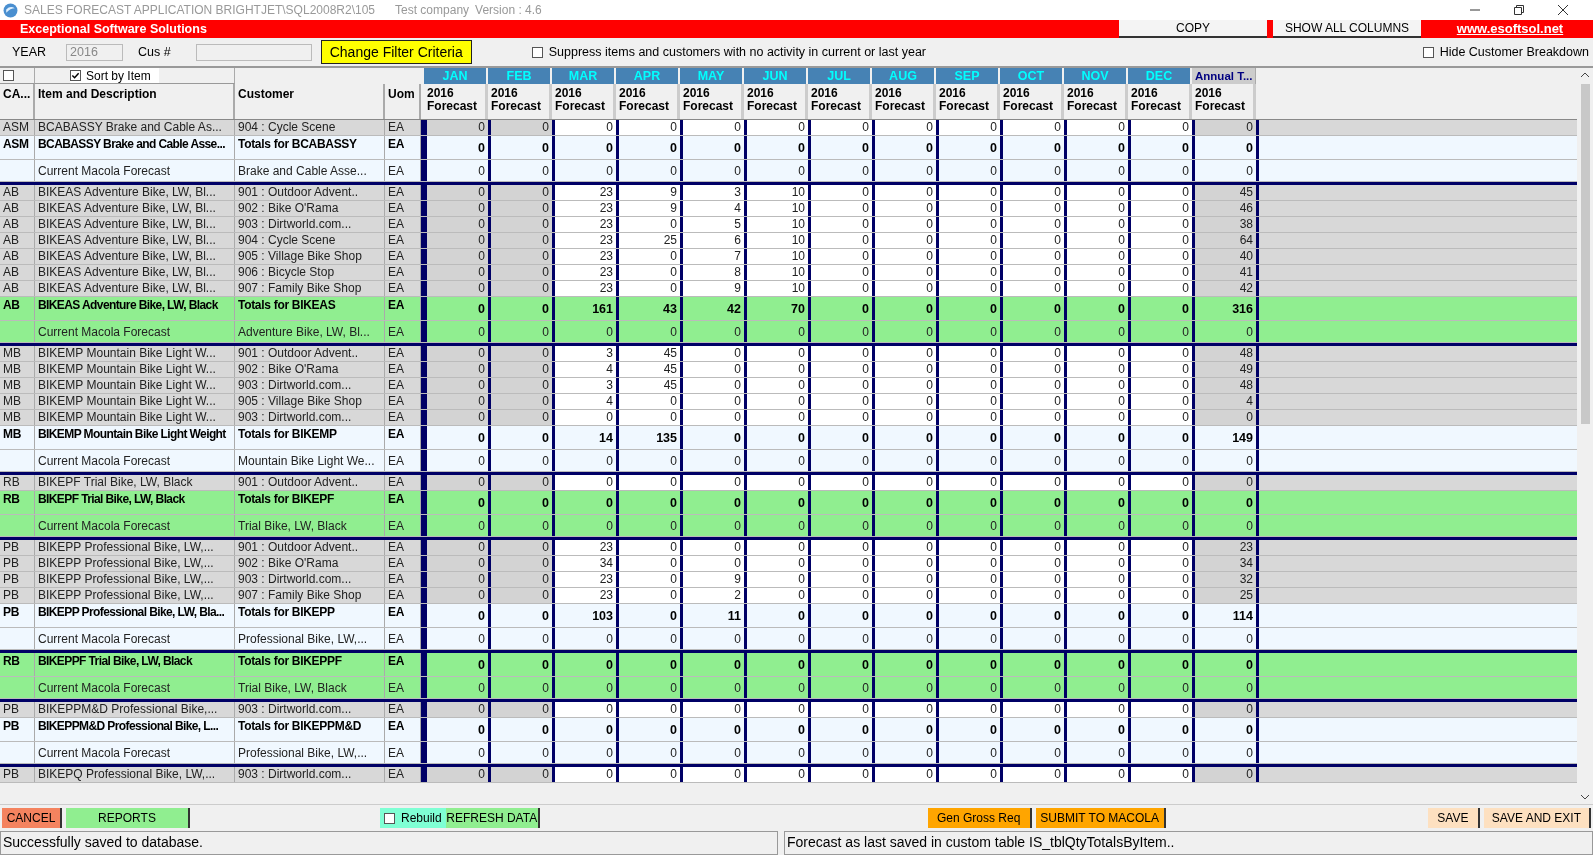 This screenshot has width=1593, height=855. What do you see at coordinates (1510, 29) in the screenshot?
I see `website-link: www.esoftsol.net` at bounding box center [1510, 29].